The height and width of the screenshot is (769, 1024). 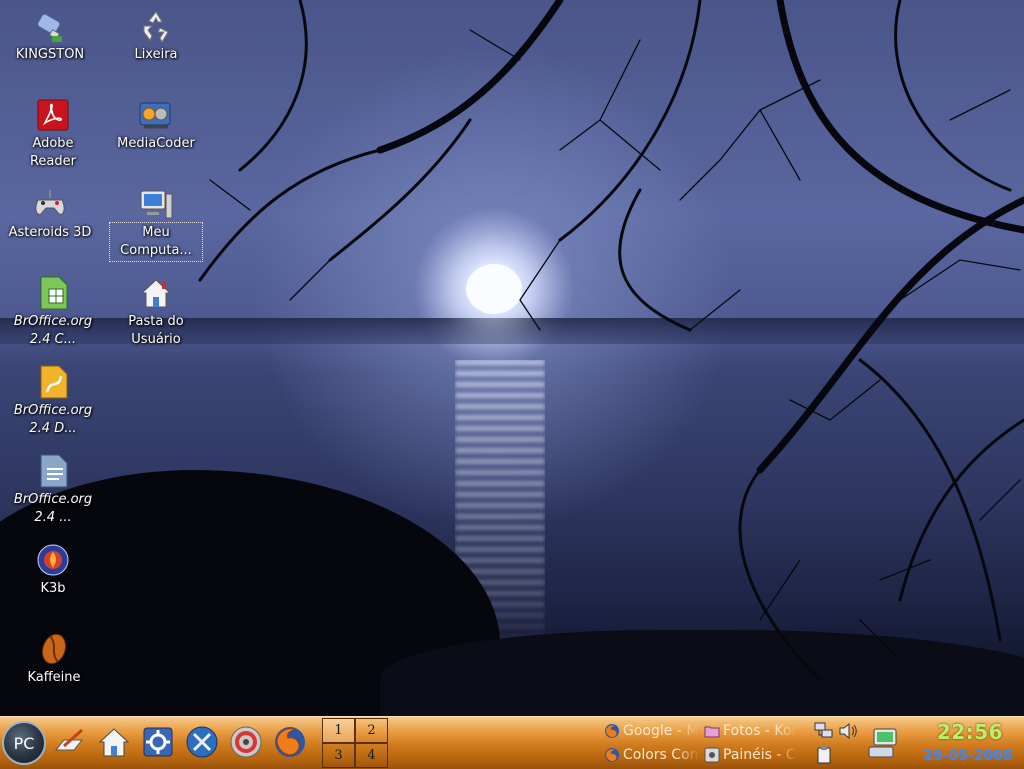 What do you see at coordinates (54, 382) in the screenshot?
I see `drawing-icon` at bounding box center [54, 382].